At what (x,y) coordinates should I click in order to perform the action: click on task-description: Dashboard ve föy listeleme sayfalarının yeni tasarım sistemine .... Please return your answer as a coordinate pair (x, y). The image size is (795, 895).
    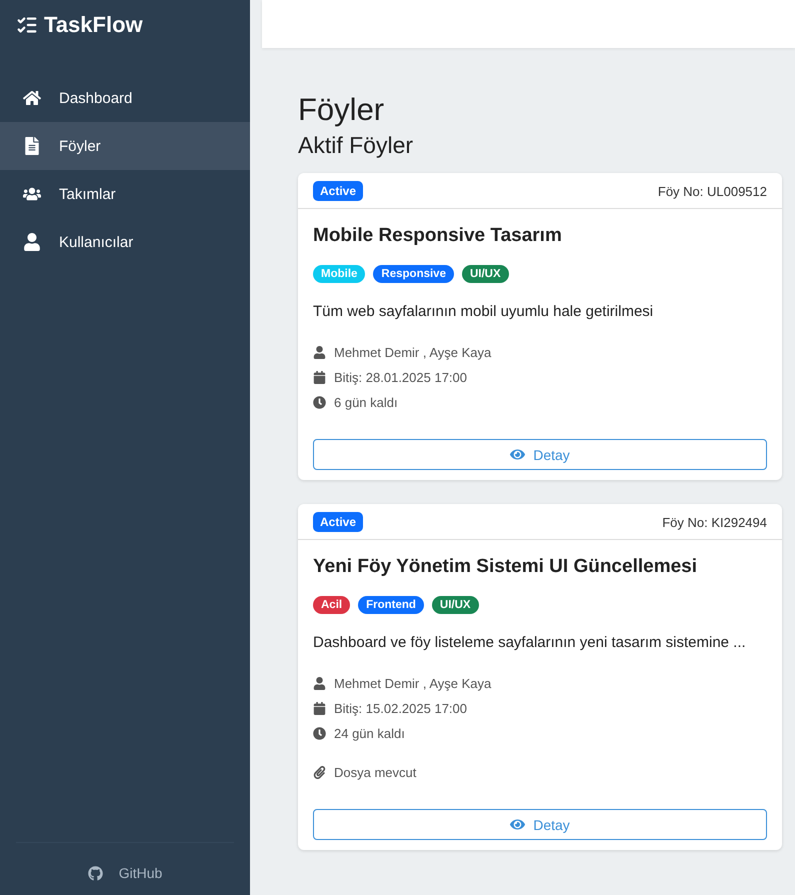
    Looking at the image, I should click on (530, 642).